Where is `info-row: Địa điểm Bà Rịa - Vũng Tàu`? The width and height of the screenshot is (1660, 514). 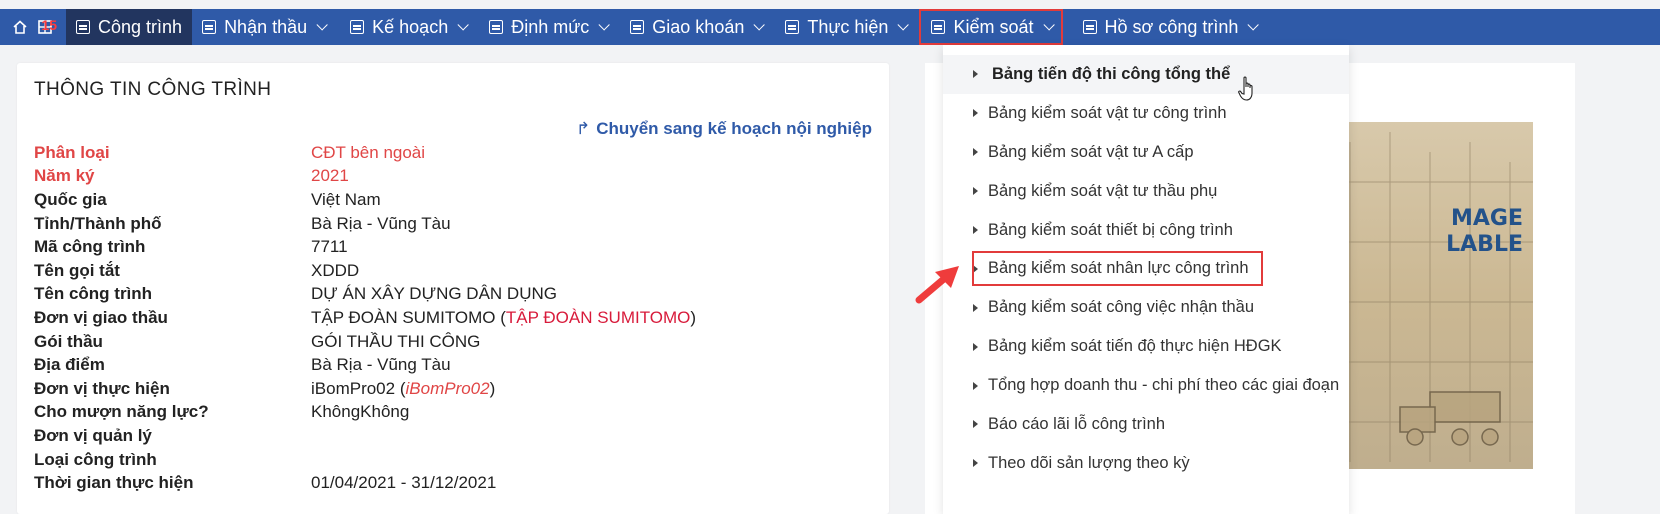
info-row: Địa điểm Bà Rịa - Vũng Tàu is located at coordinates (454, 365).